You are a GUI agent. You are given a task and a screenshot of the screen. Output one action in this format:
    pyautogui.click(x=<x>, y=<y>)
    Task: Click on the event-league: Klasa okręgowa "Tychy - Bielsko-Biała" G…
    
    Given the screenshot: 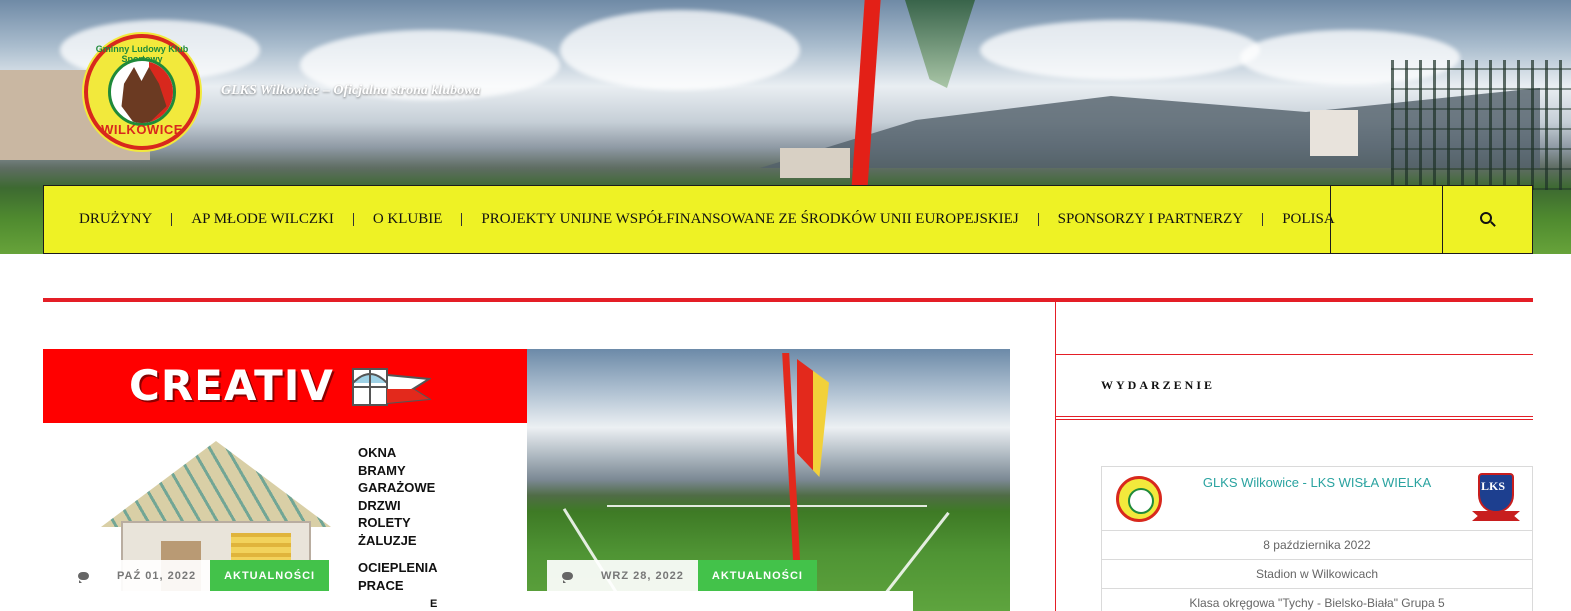 What is the action you would take?
    pyautogui.click(x=1317, y=600)
    